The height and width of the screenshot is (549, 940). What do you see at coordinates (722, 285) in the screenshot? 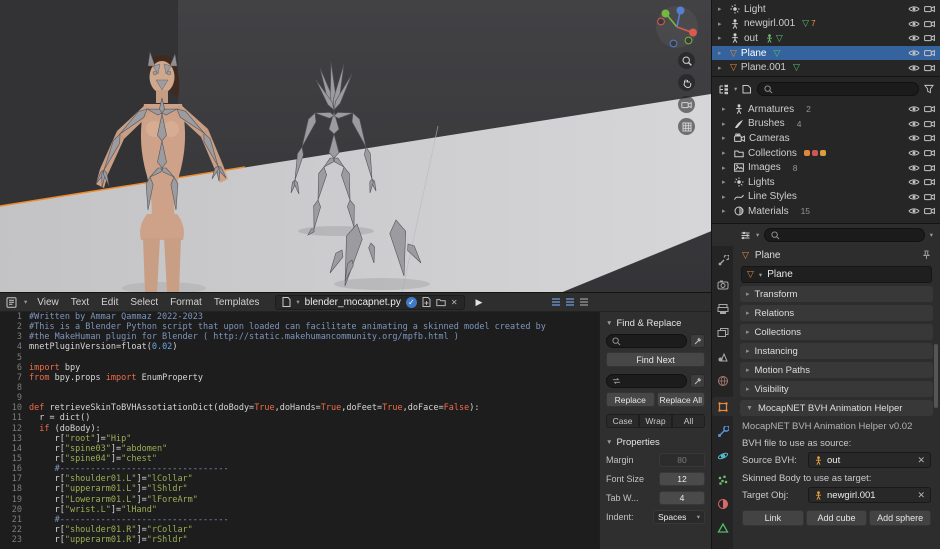
I see `tab-render-properties` at bounding box center [722, 285].